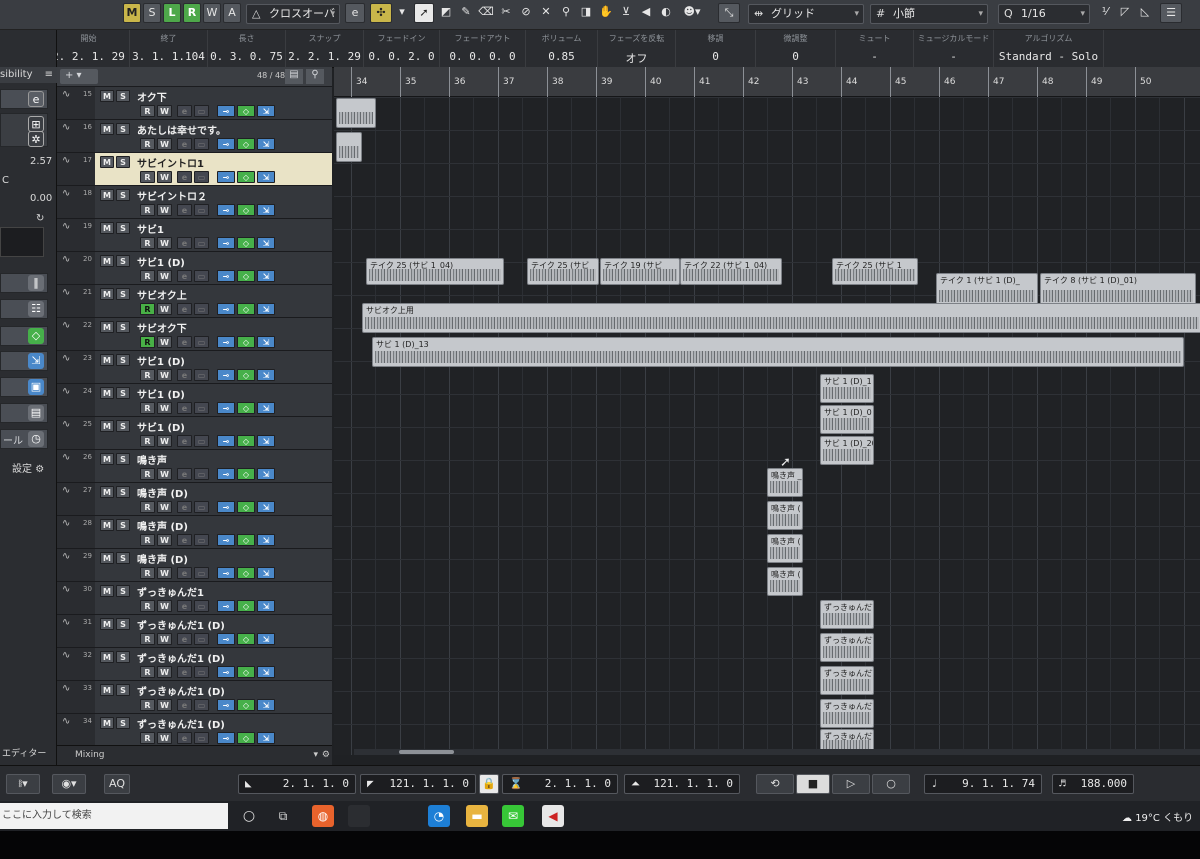  What do you see at coordinates (24, 752) in the screenshot?
I see `editor-tab: エディター` at bounding box center [24, 752].